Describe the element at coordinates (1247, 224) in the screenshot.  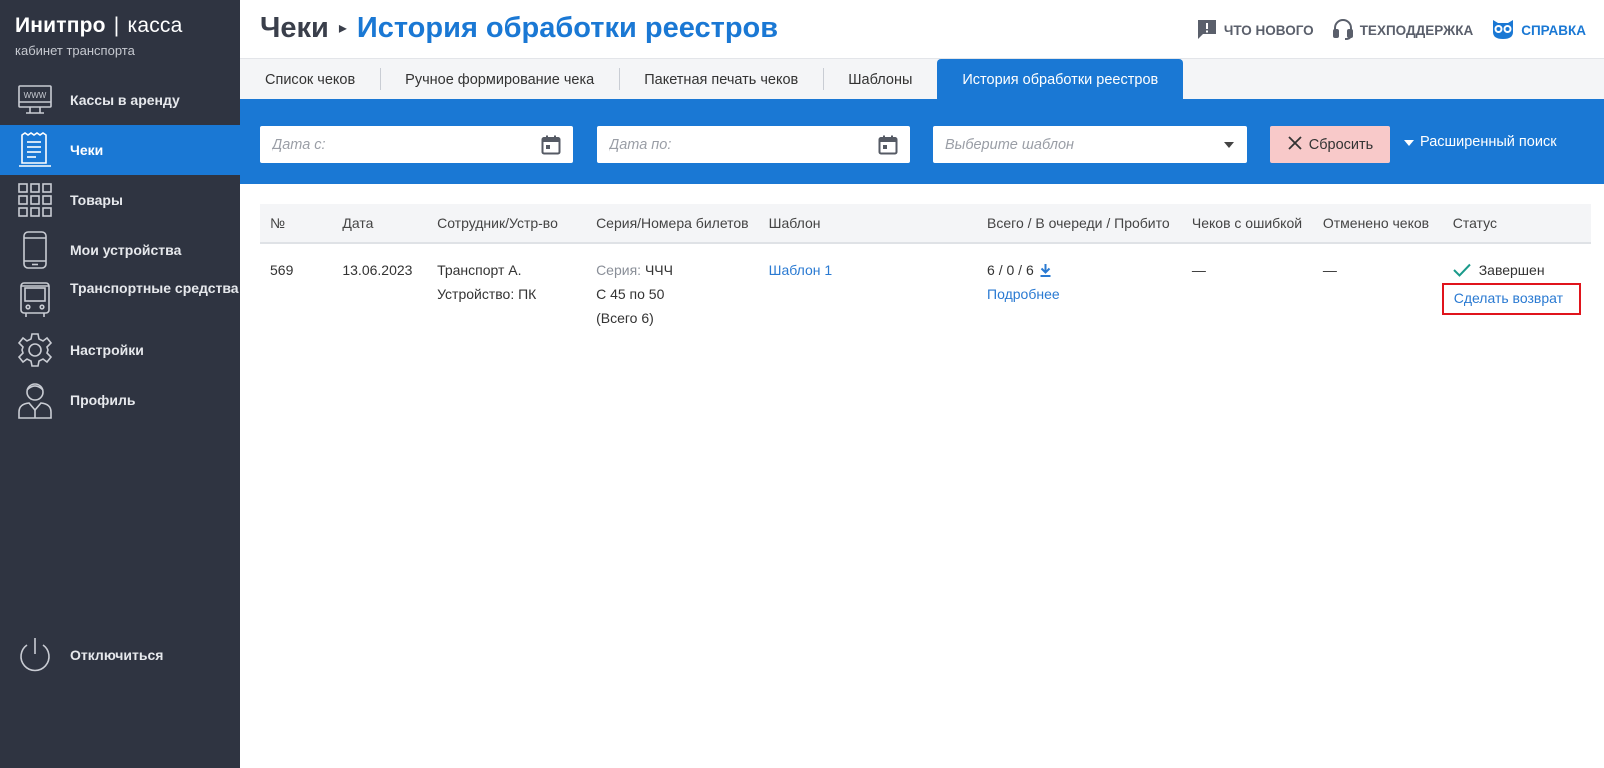
I see `column-header-errors: Чеков с ошибкой` at that location.